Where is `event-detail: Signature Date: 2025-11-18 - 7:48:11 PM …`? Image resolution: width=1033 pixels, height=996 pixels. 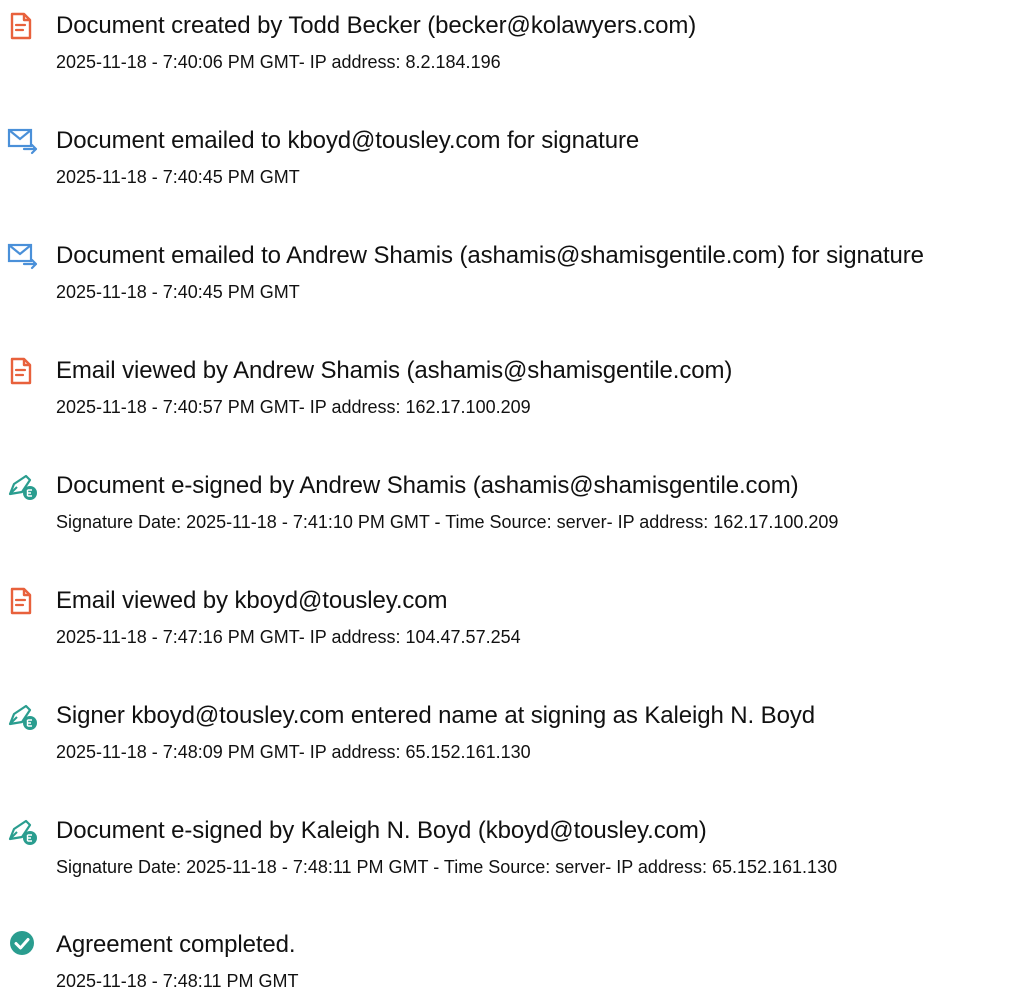
event-detail: Signature Date: 2025-11-18 - 7:48:11 PM … is located at coordinates (447, 867).